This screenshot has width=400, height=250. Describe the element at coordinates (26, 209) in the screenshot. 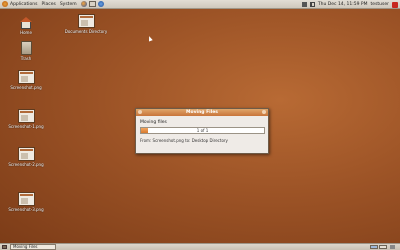

I see `desktop-icon-label: Screenshot-3.png` at that location.